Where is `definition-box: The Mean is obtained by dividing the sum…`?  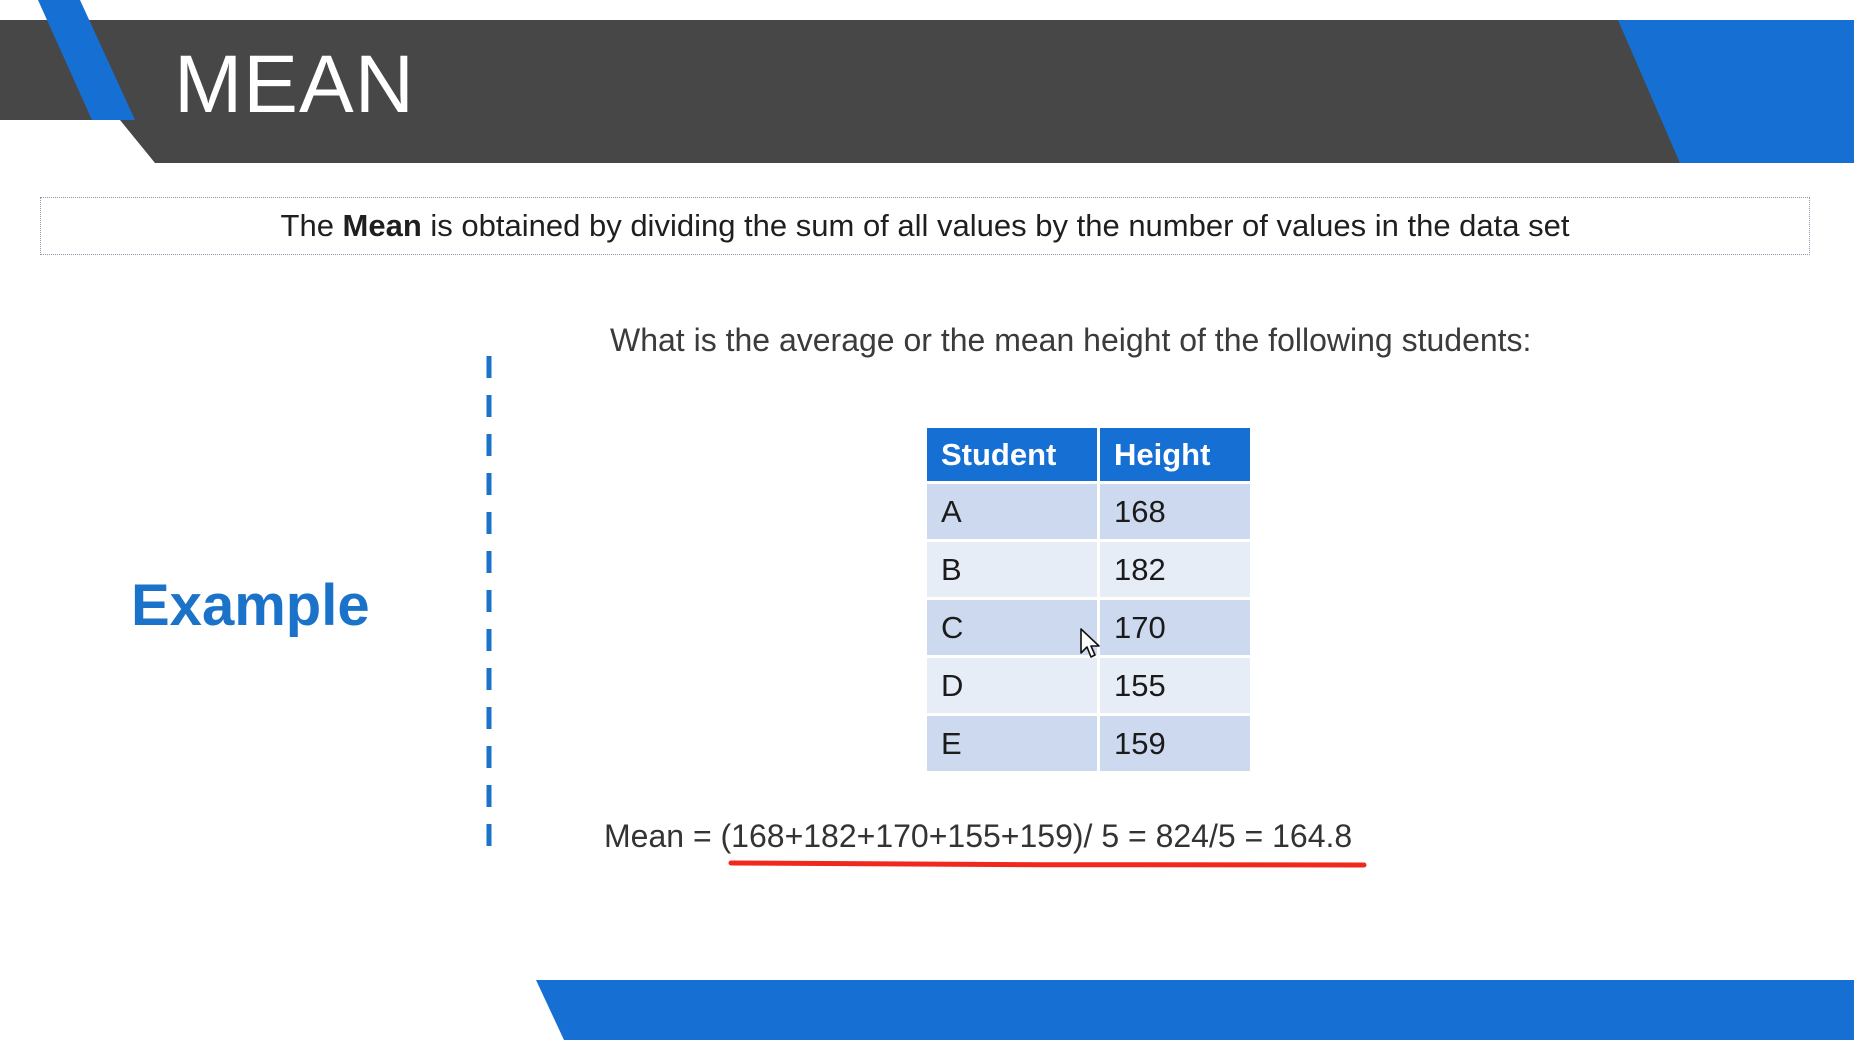
definition-box: The Mean is obtained by dividing the sum… is located at coordinates (925, 226).